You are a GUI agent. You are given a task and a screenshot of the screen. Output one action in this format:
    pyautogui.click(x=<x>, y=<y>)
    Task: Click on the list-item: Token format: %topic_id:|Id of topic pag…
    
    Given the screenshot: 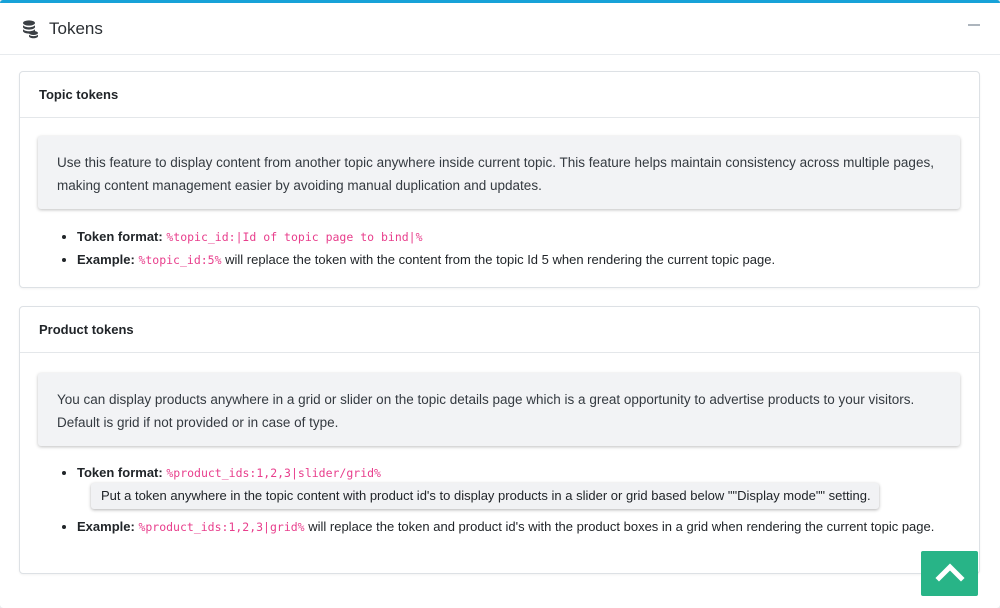 What is the action you would take?
    pyautogui.click(x=518, y=237)
    